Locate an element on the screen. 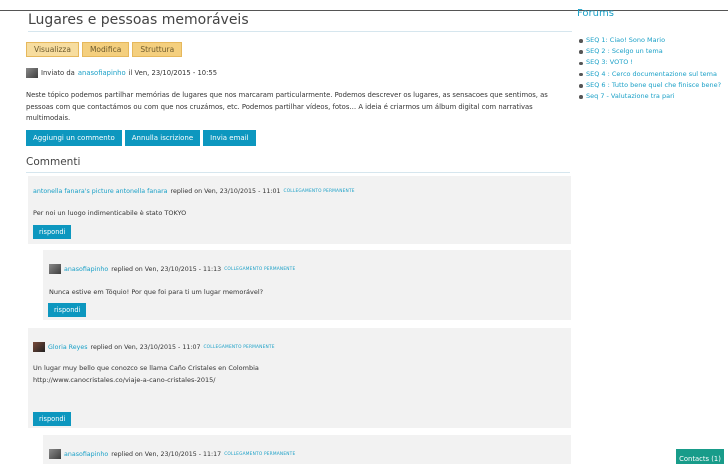  comment-author-link: Gloria Reyes is located at coordinates (68, 347).